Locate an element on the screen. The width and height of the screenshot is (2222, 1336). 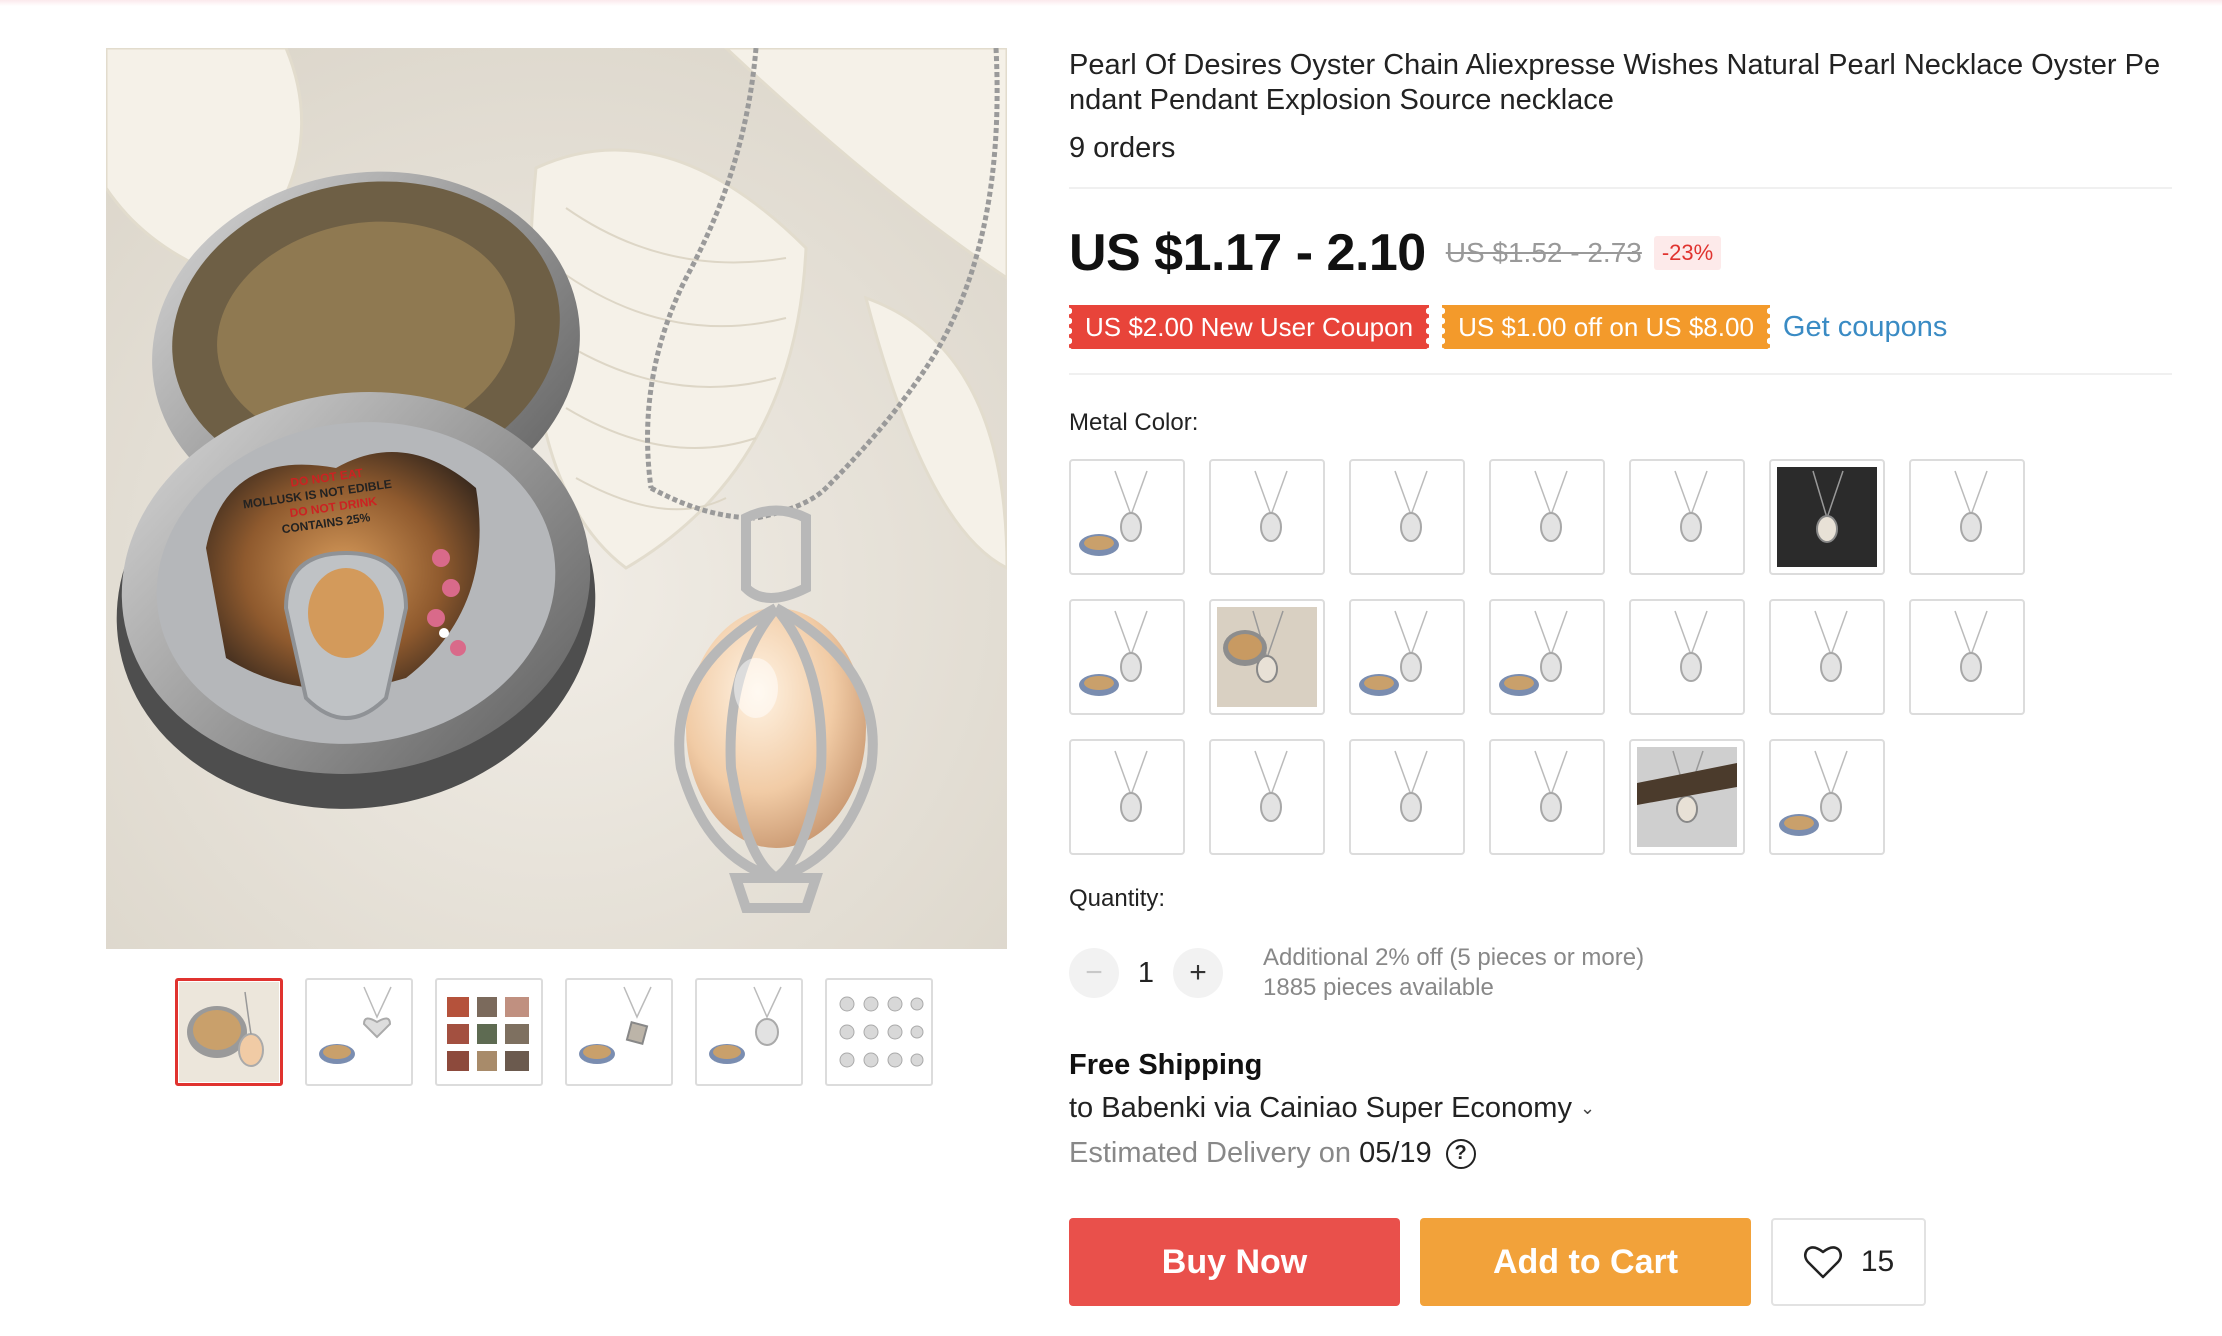
shipping-title: Free Shipping is located at coordinates (1166, 1065).